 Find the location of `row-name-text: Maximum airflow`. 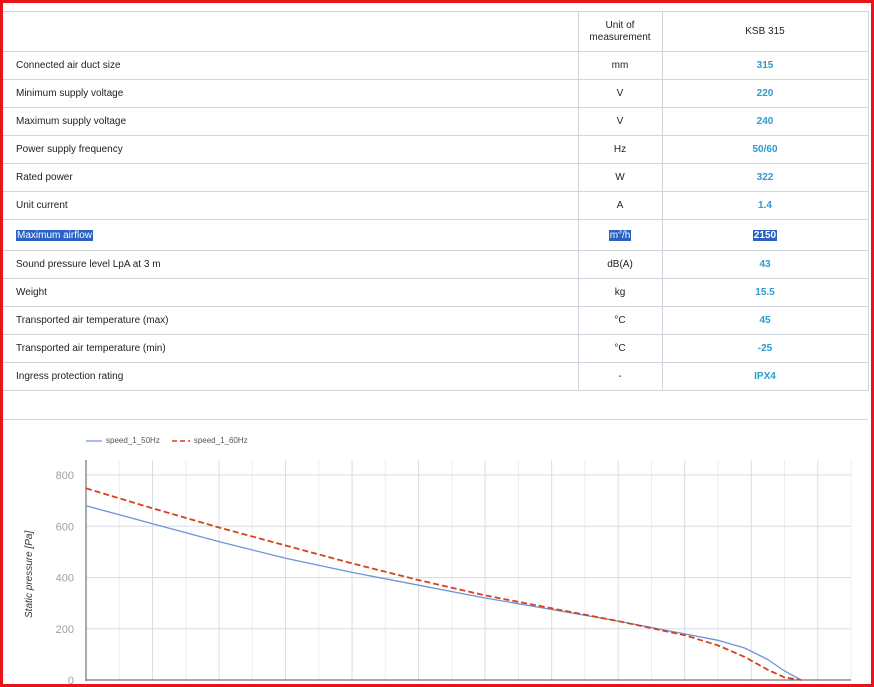

row-name-text: Maximum airflow is located at coordinates (55, 235).